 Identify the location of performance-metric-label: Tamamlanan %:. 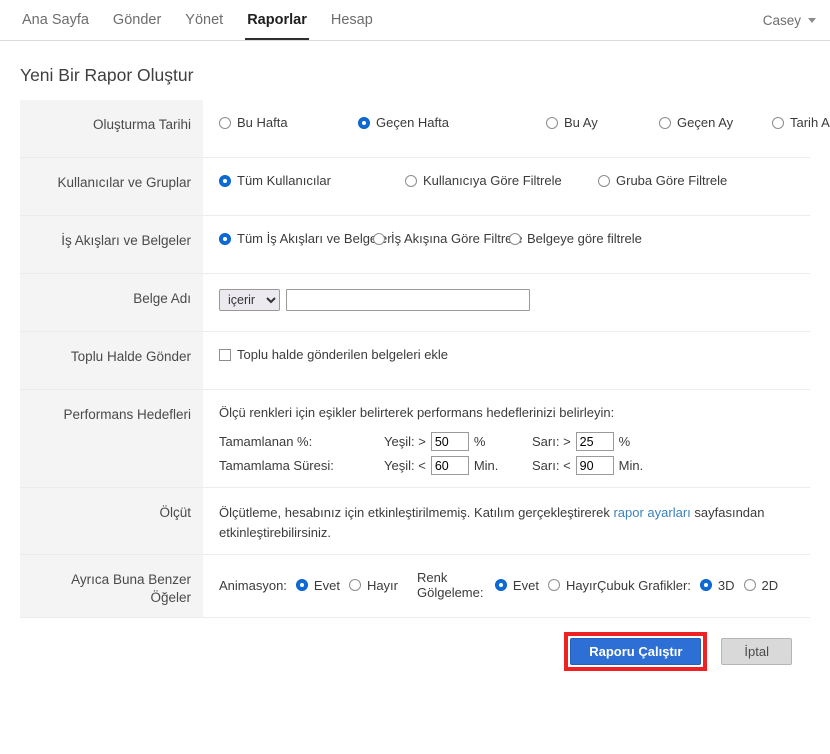
(266, 441).